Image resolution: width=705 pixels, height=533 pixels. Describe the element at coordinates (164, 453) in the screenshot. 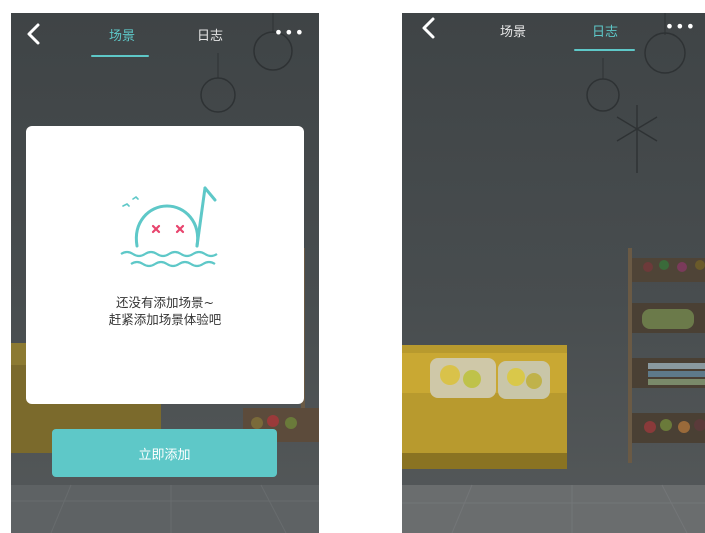

I see `add-now-button: 立即添加` at that location.